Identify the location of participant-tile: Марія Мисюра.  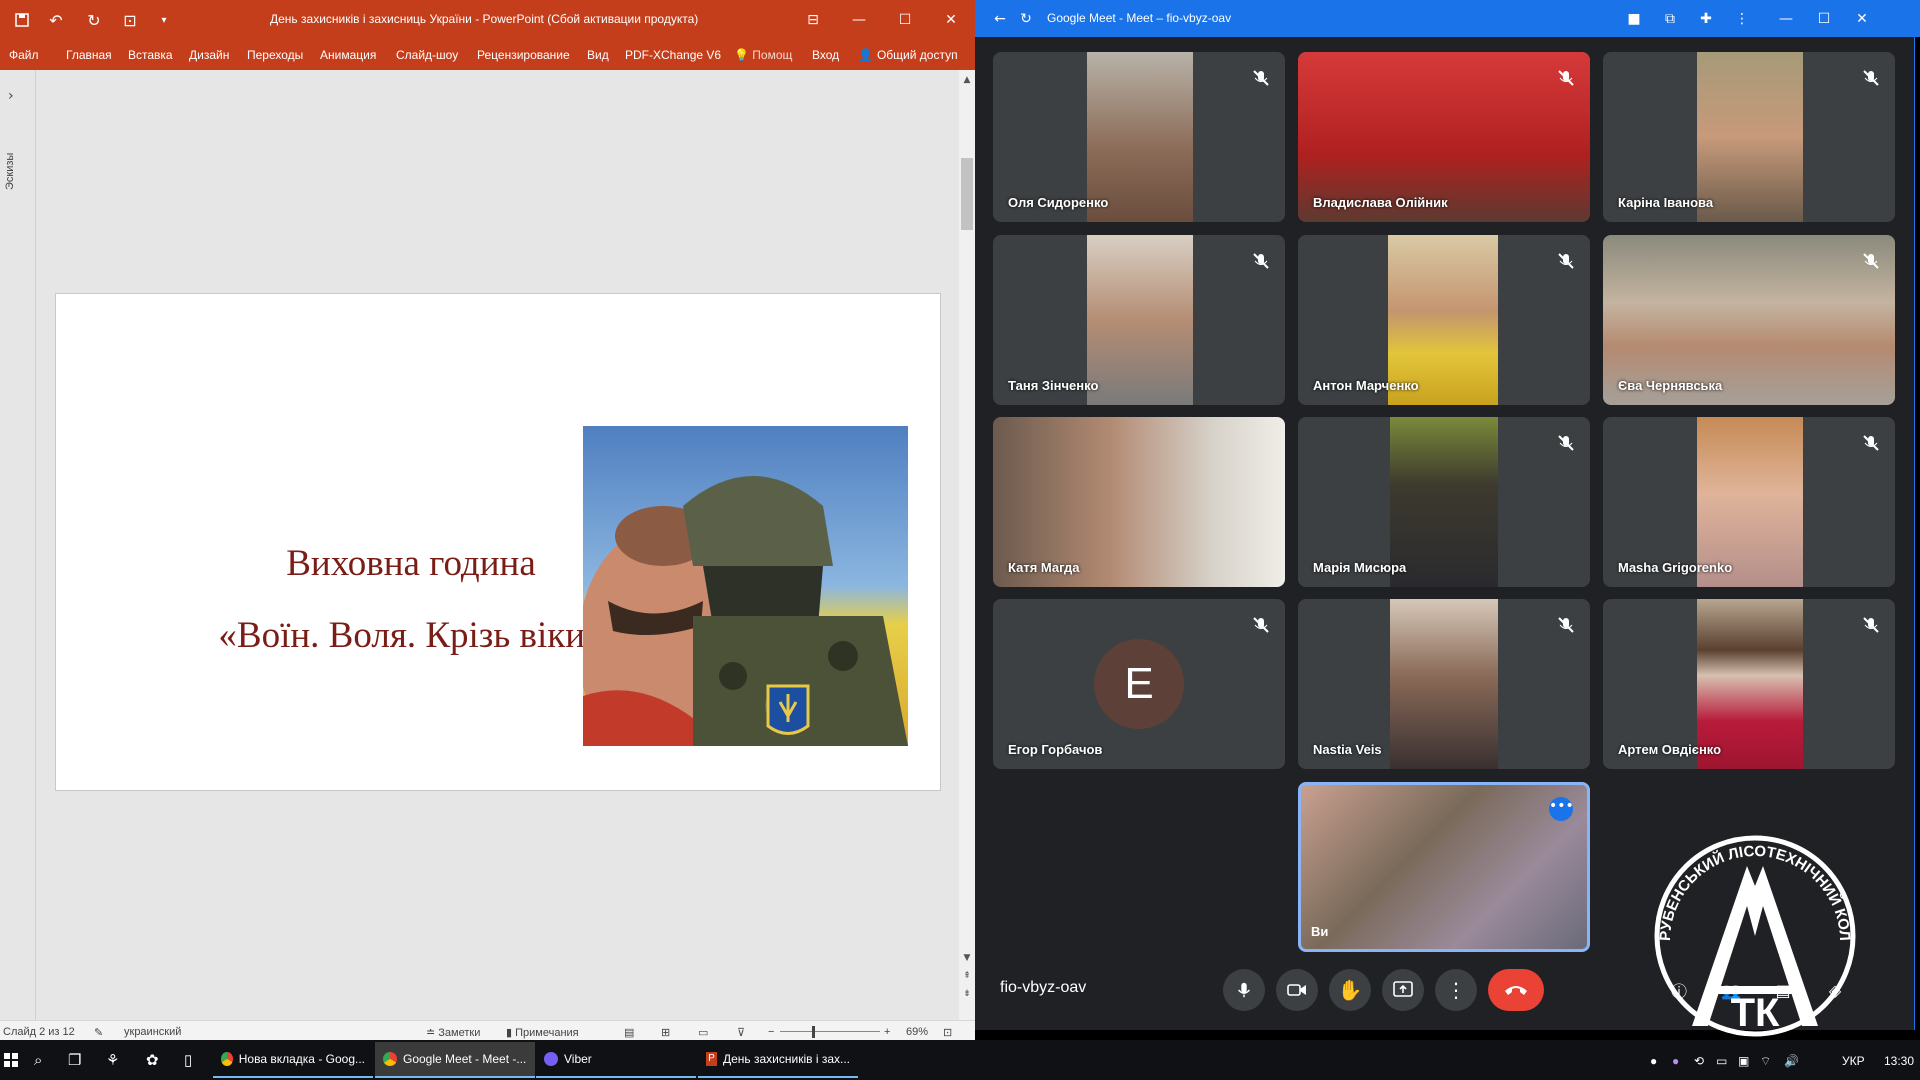
(1444, 502).